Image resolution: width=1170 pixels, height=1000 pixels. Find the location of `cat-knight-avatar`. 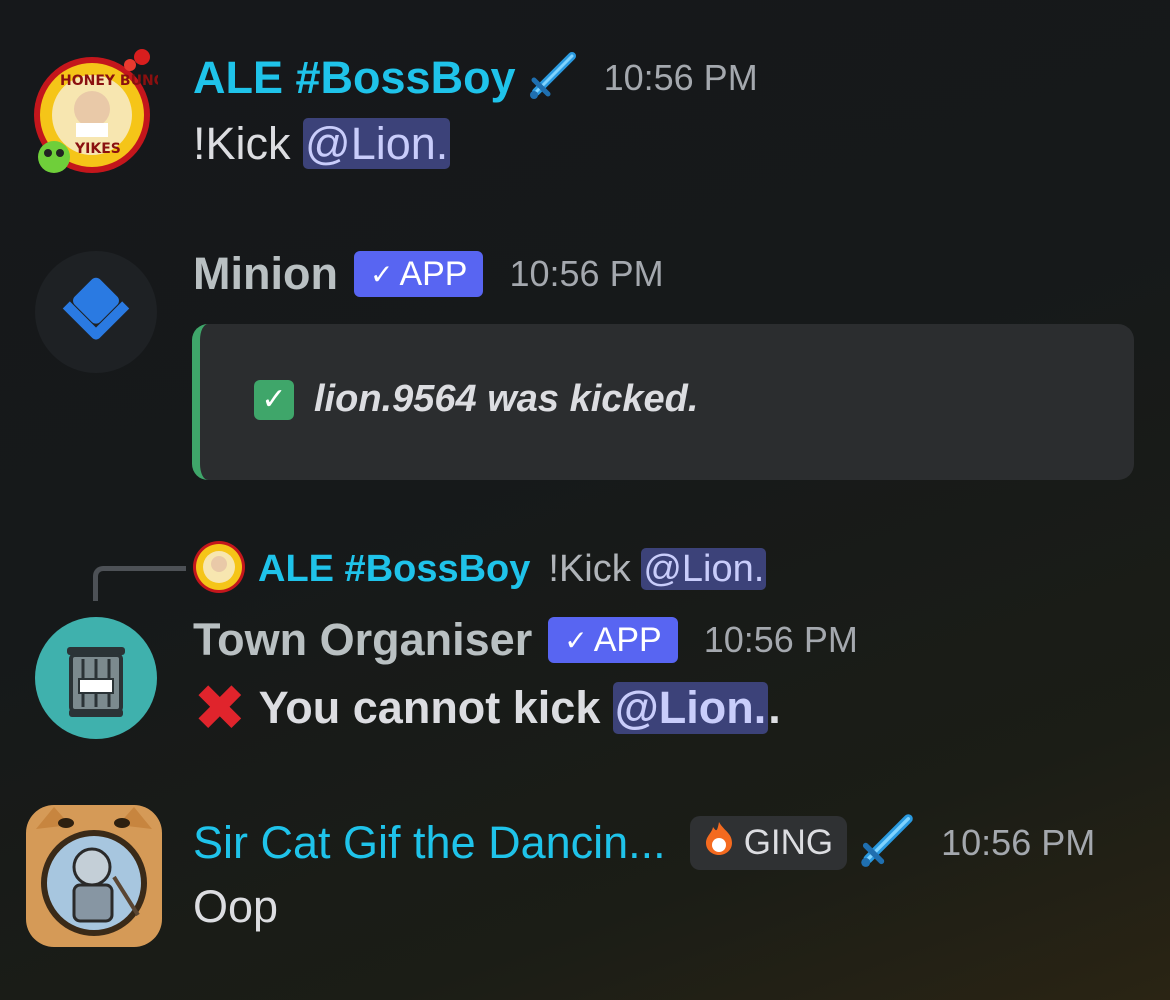

cat-knight-avatar is located at coordinates (94, 876).